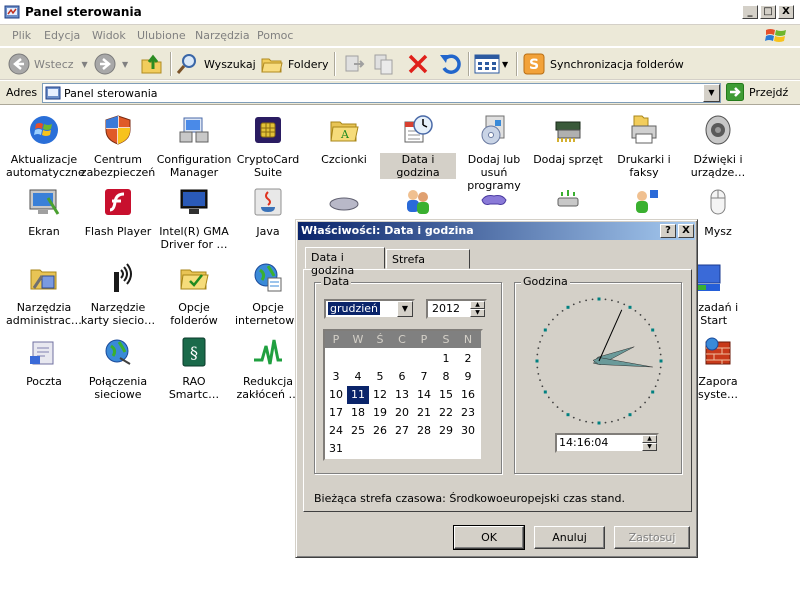 The width and height of the screenshot is (800, 600). What do you see at coordinates (358, 413) in the screenshot?
I see `calendar-day: 18` at bounding box center [358, 413].